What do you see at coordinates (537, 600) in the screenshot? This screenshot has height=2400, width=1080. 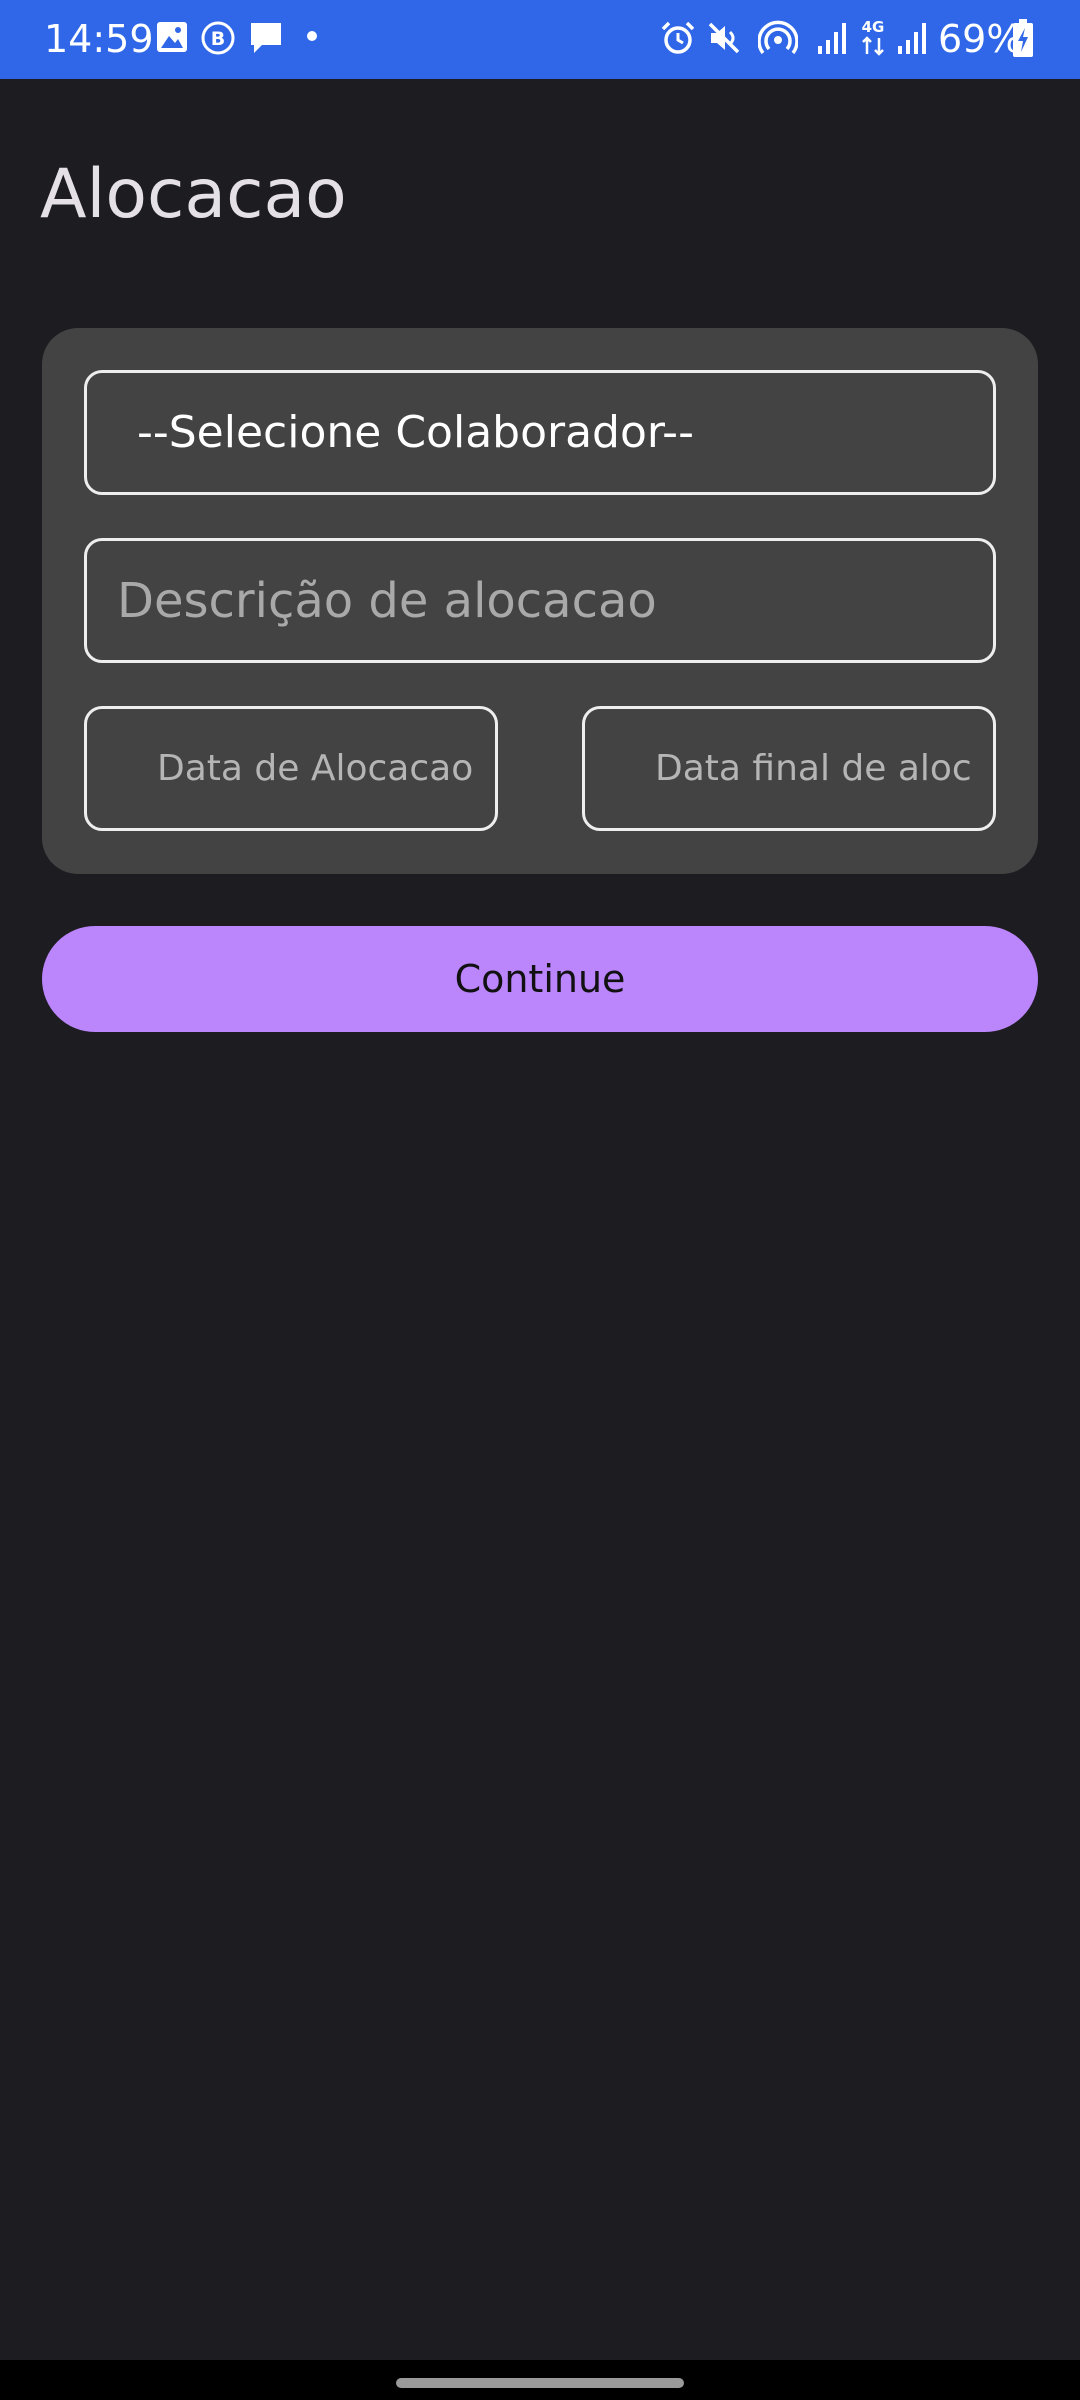 I see `description-input` at bounding box center [537, 600].